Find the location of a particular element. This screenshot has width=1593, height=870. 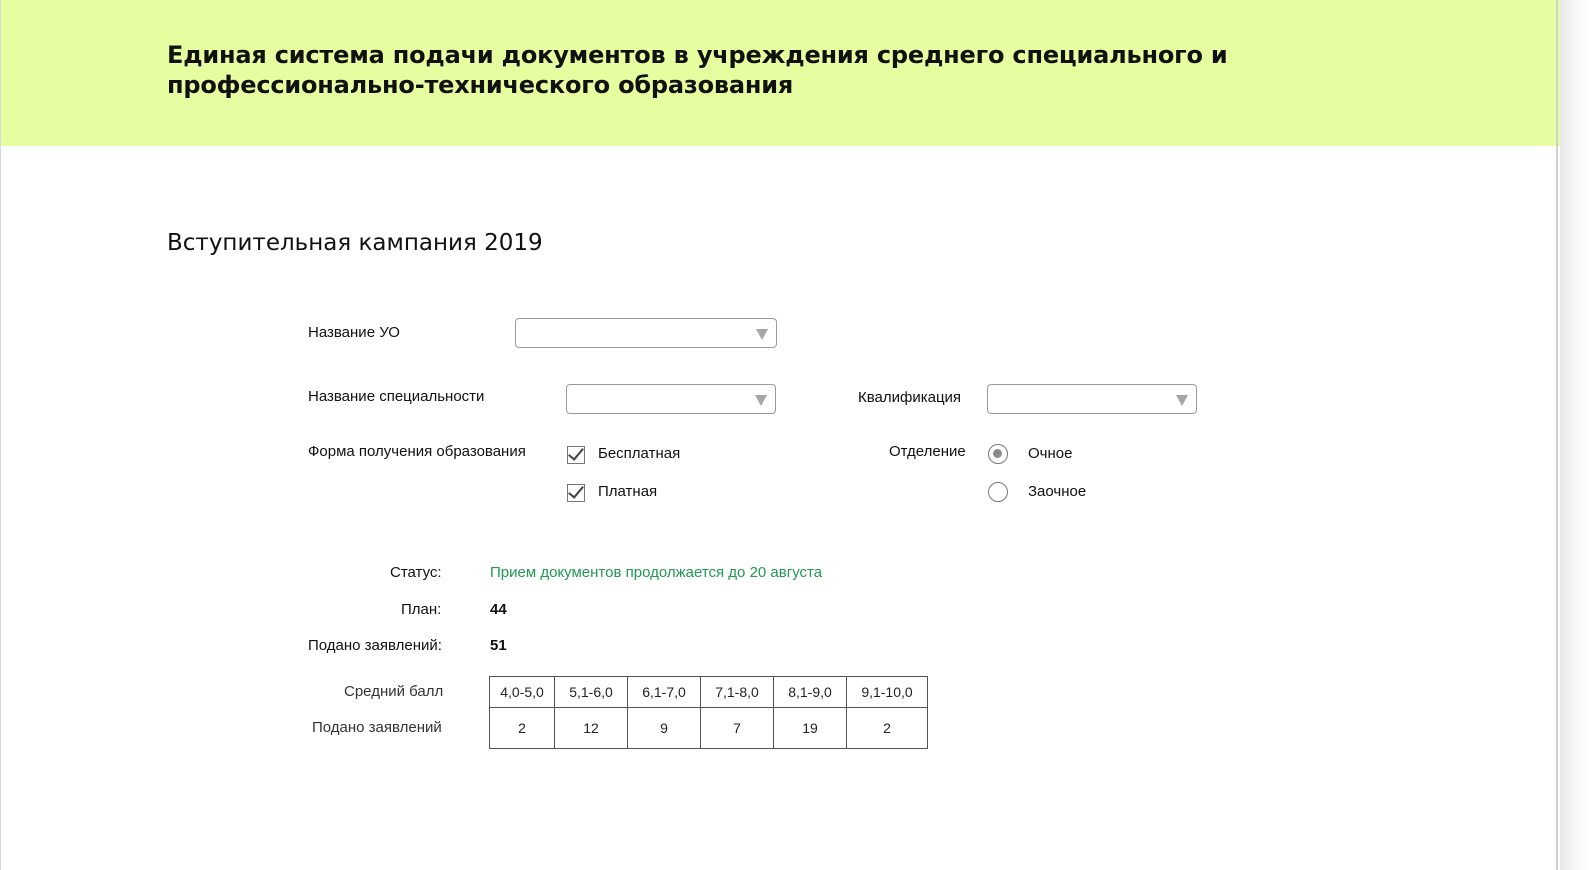

application-count-cell: 9 is located at coordinates (664, 728).